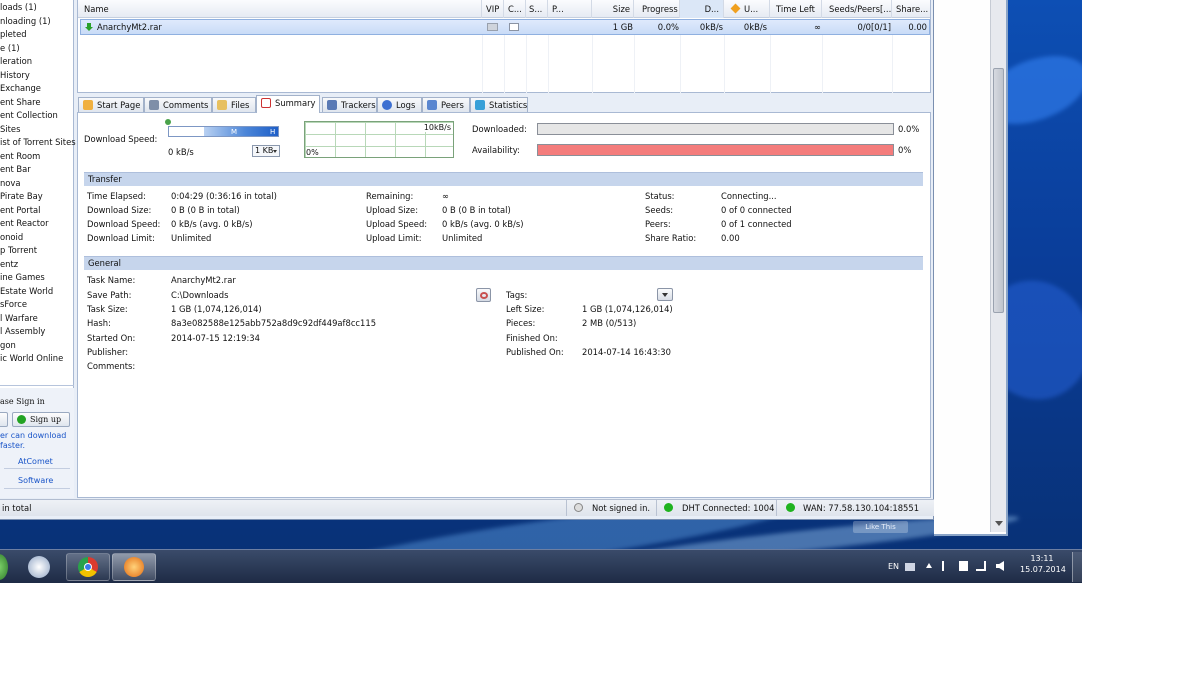 The image size is (1200, 675). I want to click on bitcomet-taskbar-button, so click(134, 567).